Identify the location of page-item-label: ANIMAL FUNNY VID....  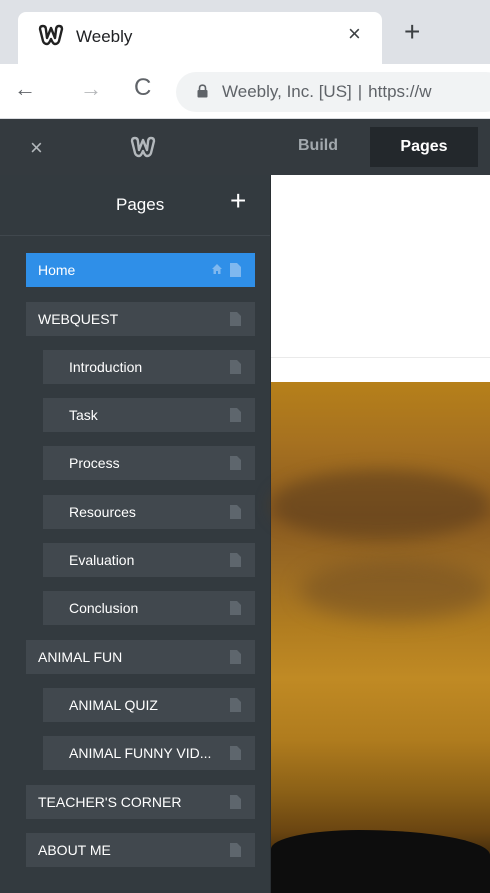
(140, 753).